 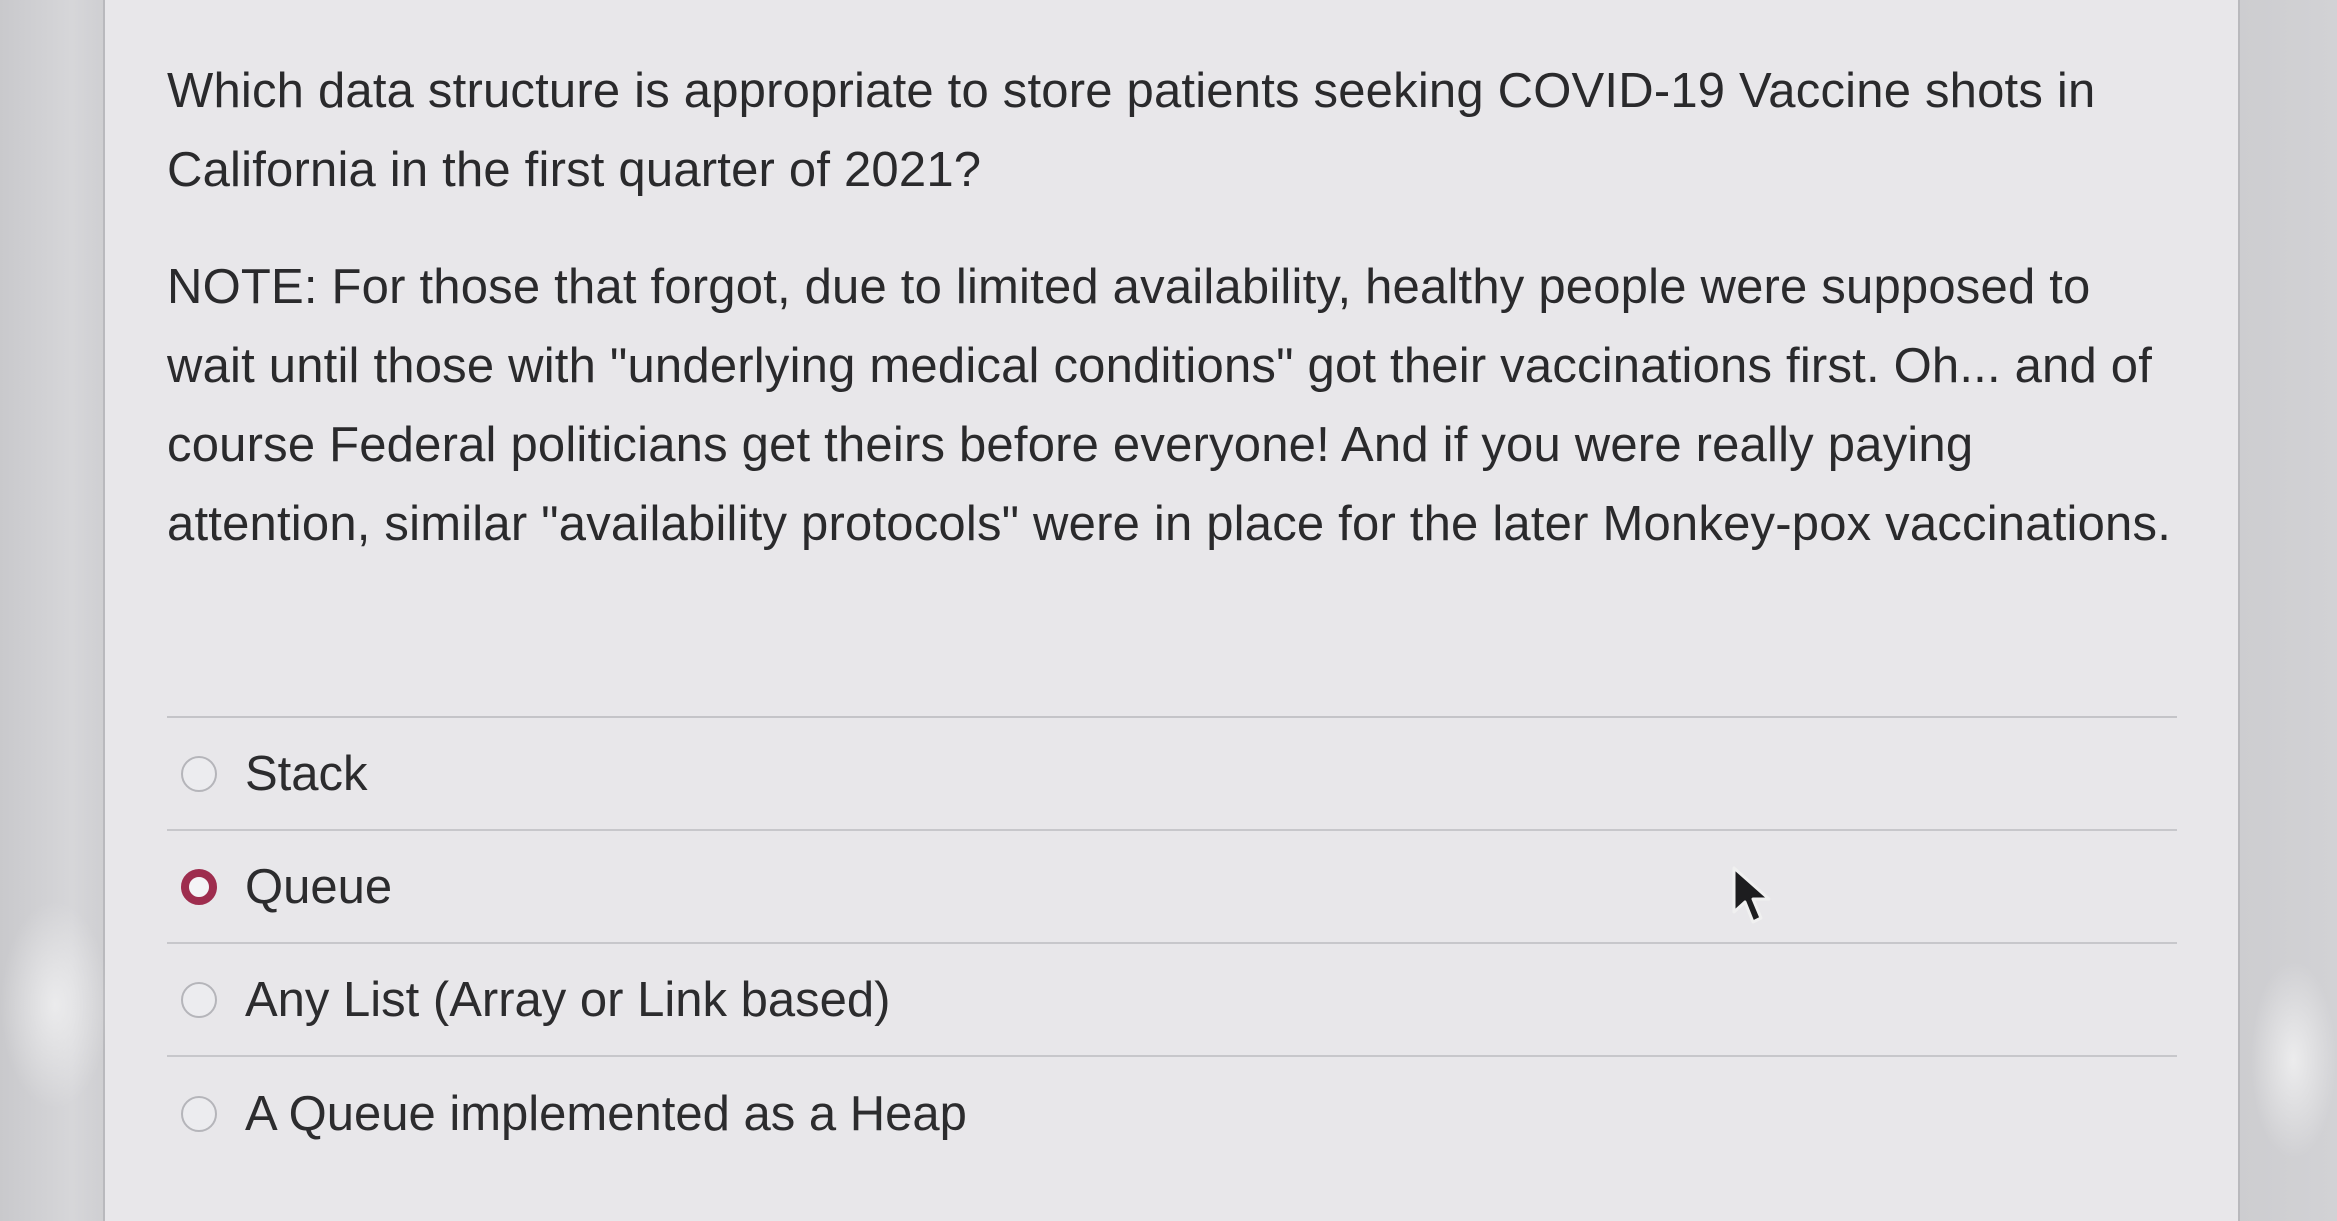 What do you see at coordinates (199, 999) in the screenshot?
I see `radio-button-any-list` at bounding box center [199, 999].